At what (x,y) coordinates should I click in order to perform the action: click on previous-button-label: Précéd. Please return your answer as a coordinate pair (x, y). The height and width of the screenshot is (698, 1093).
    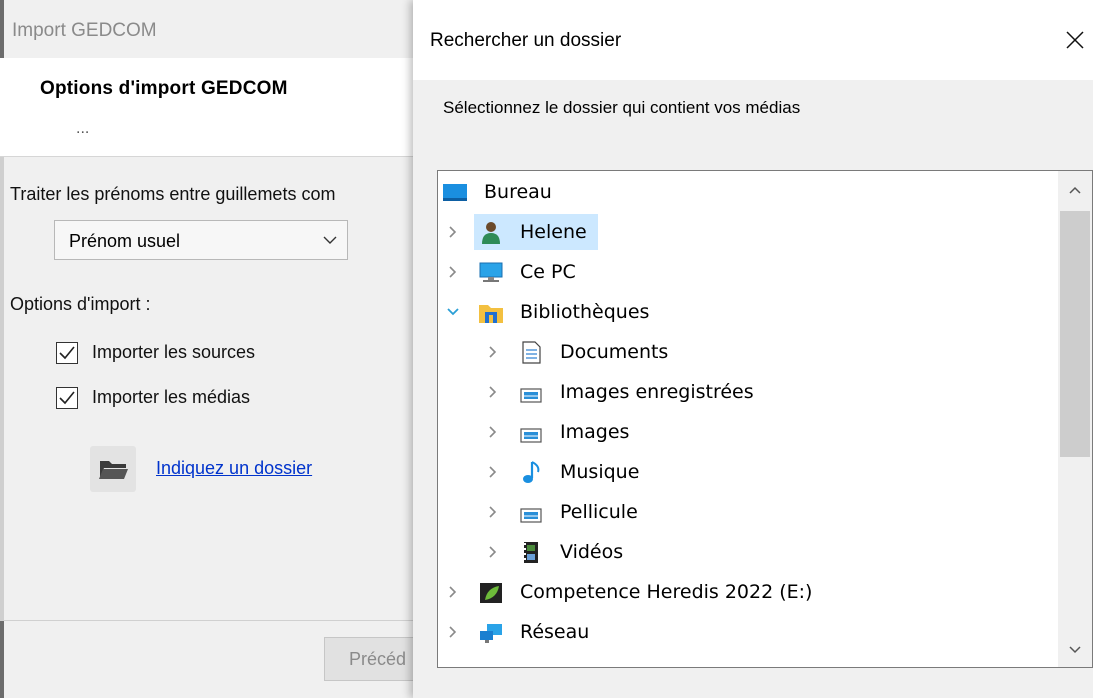
    Looking at the image, I should click on (378, 659).